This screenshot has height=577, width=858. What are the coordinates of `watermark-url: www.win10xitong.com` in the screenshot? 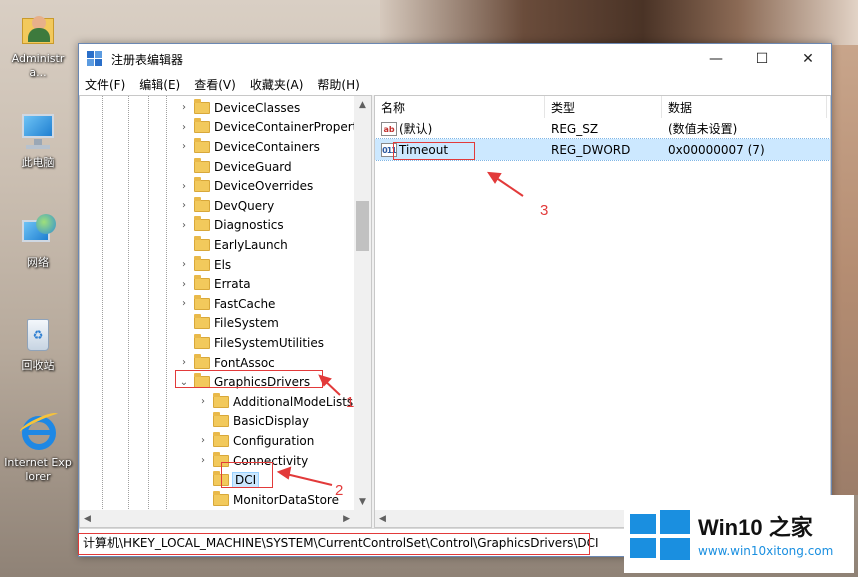 It's located at (766, 551).